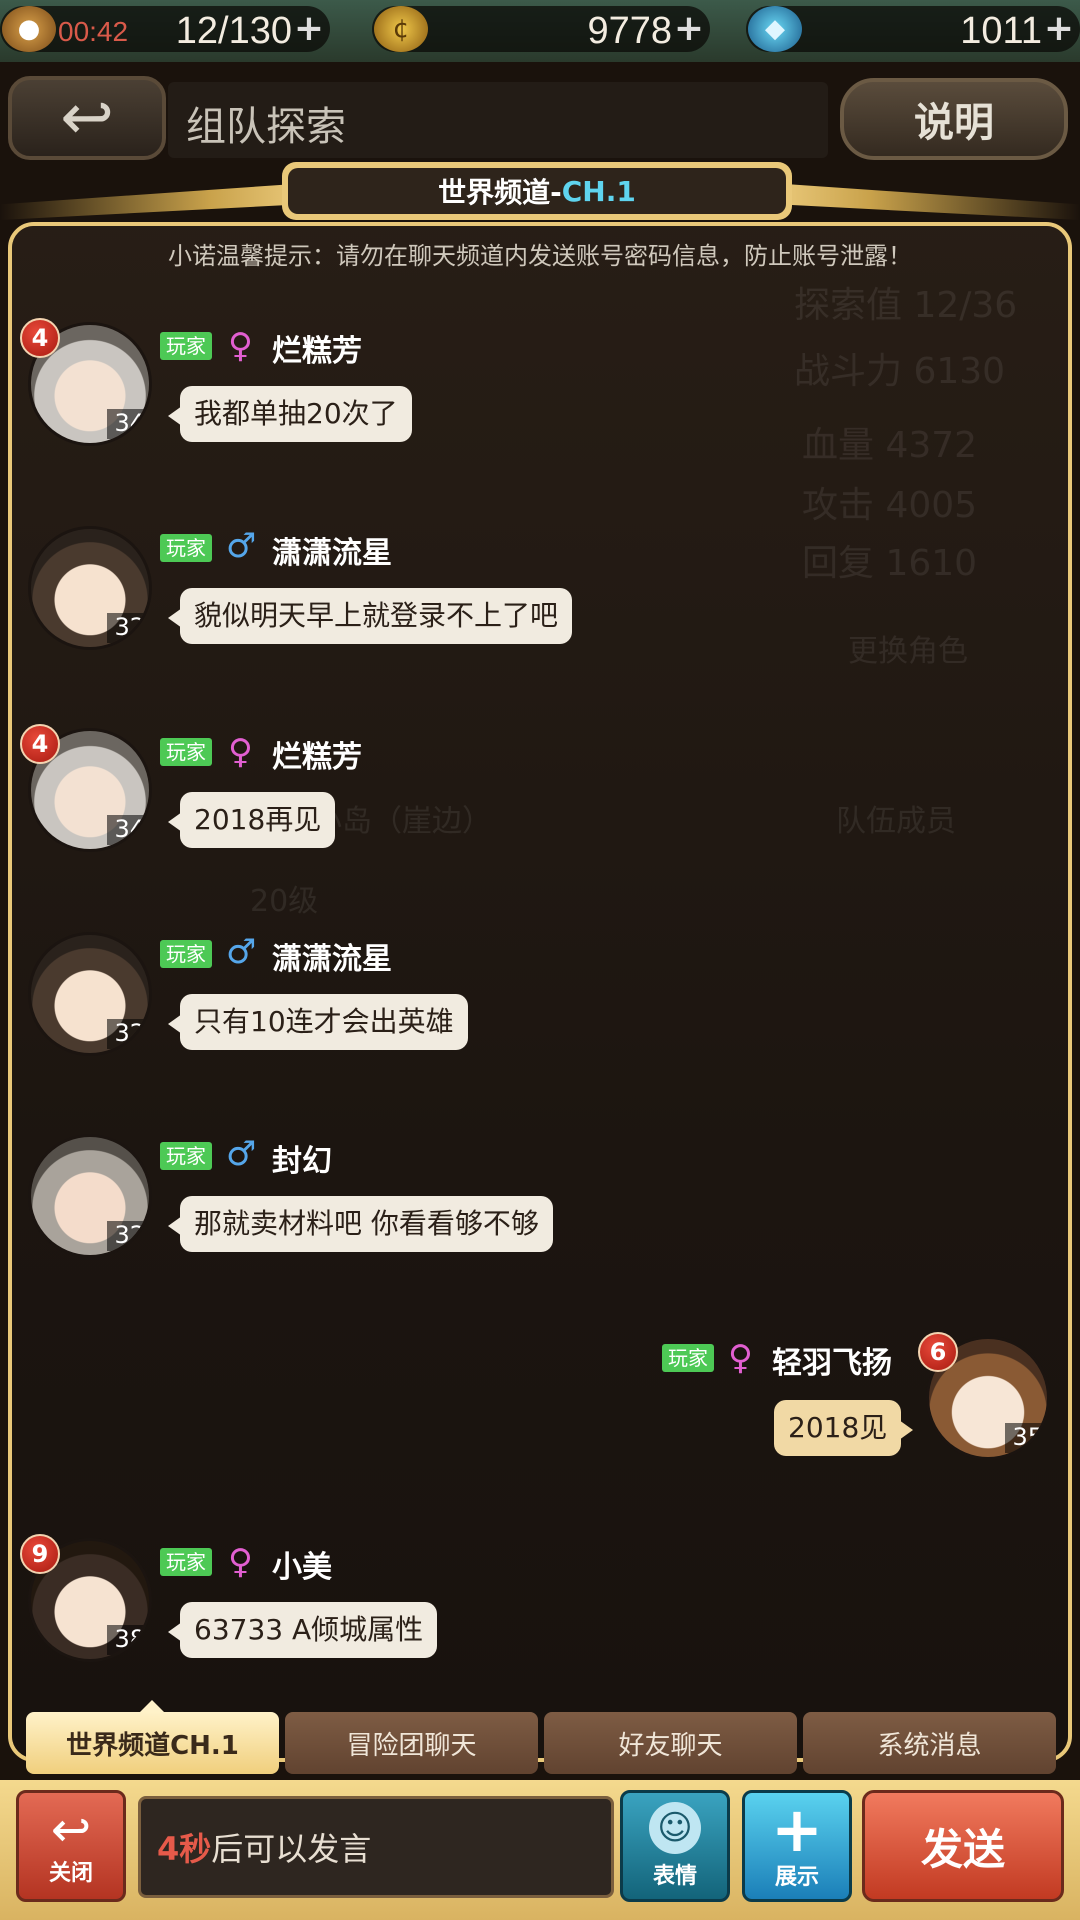  What do you see at coordinates (29, 29) in the screenshot?
I see `bread-icon: ●` at bounding box center [29, 29].